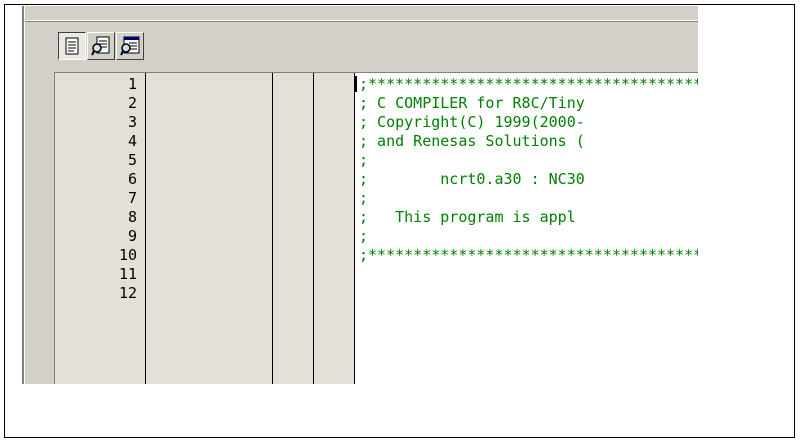 The height and width of the screenshot is (442, 800). I want to click on mixed-view-button, so click(101, 46).